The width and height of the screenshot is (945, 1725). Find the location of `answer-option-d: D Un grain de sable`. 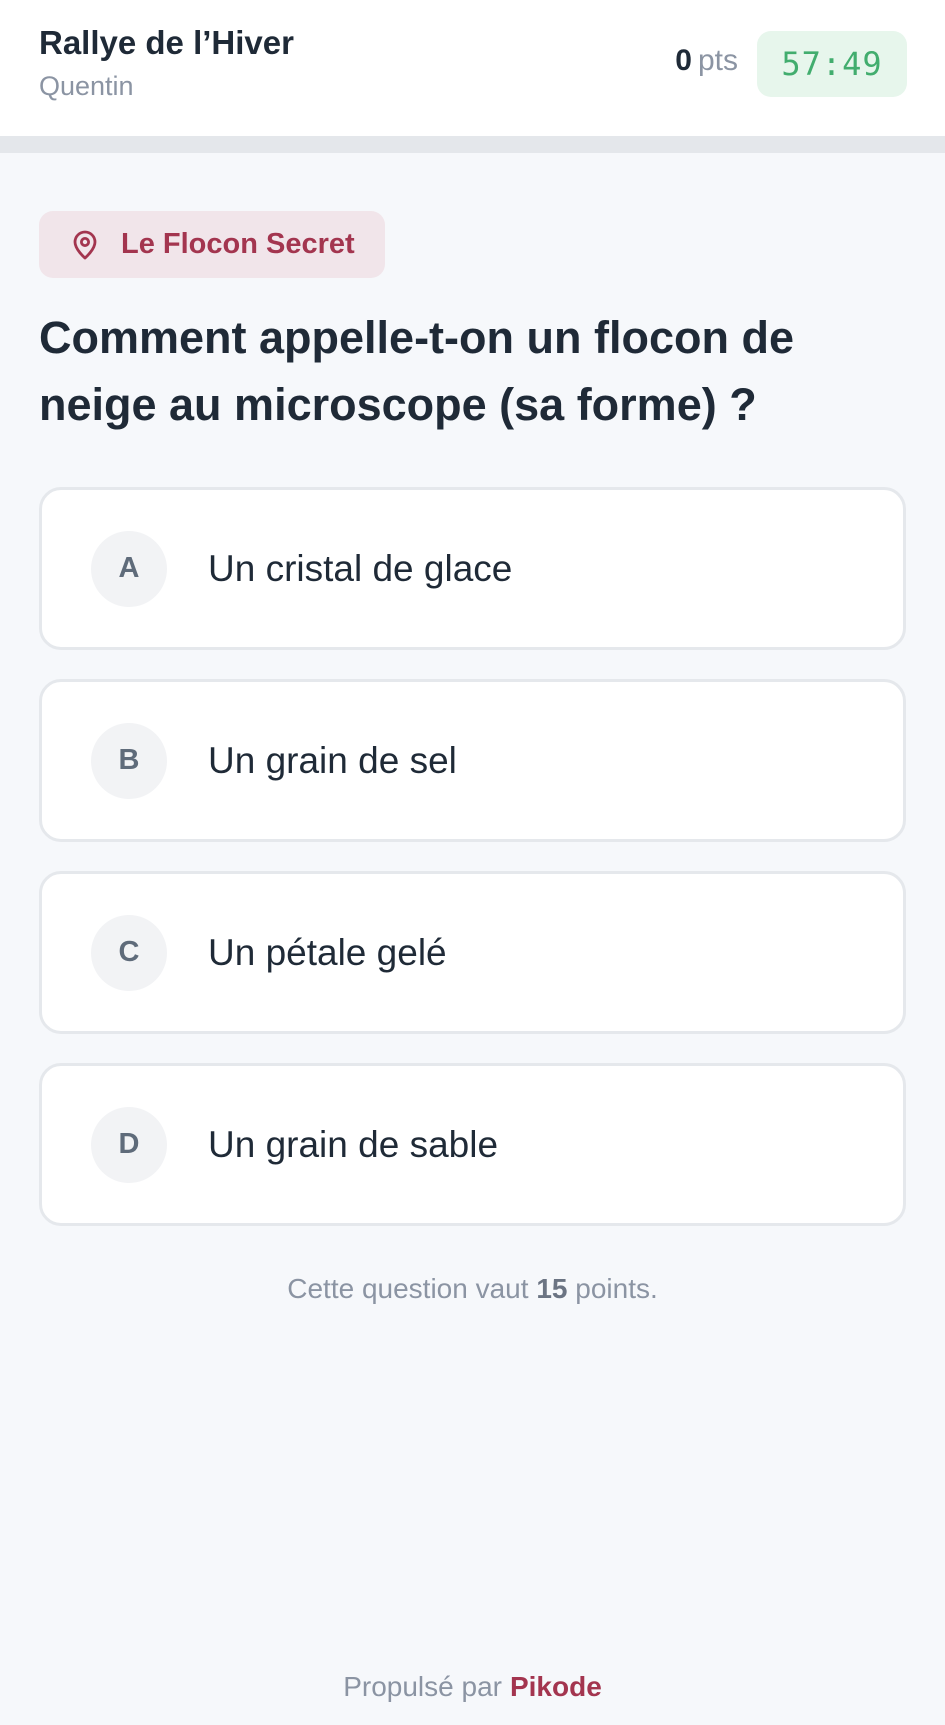

answer-option-d: D Un grain de sable is located at coordinates (472, 1144).